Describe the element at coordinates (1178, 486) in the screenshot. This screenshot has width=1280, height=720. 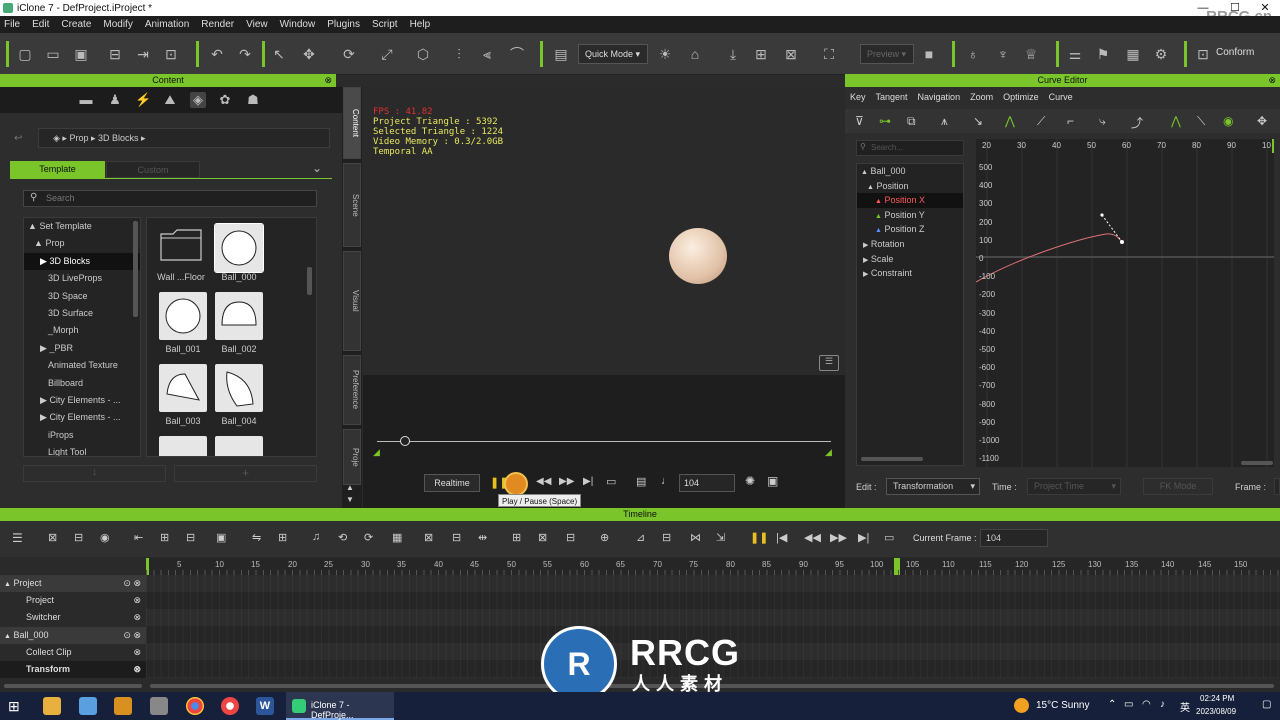
I see `fk-mode-button: FK Mode` at that location.